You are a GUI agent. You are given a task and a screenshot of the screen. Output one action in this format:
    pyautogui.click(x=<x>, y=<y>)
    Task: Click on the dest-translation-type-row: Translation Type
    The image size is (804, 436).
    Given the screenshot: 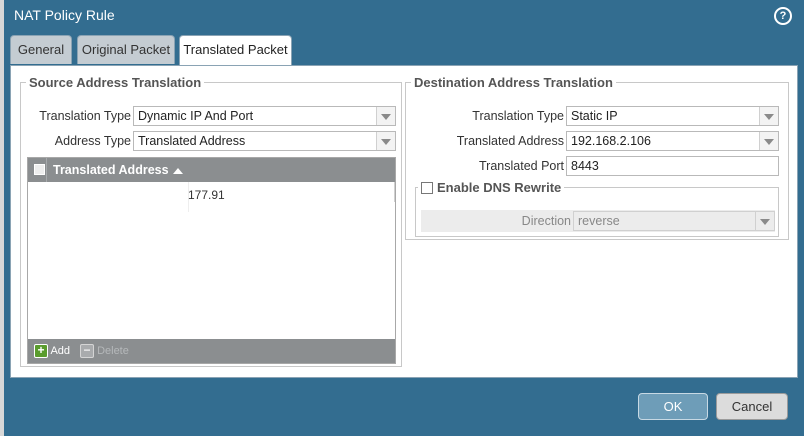 What is the action you would take?
    pyautogui.click(x=485, y=116)
    